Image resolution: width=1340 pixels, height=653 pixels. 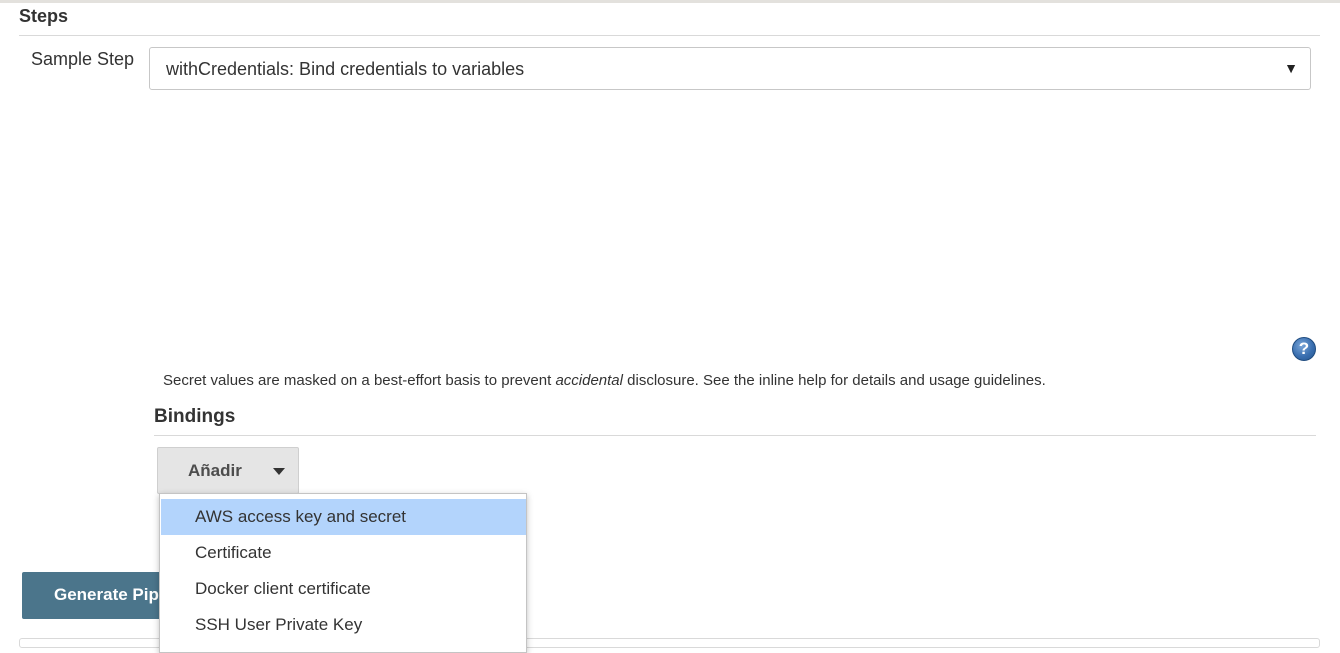 What do you see at coordinates (136, 595) in the screenshot?
I see `generate-pipeline-script-button: Generate Pipeline Script` at bounding box center [136, 595].